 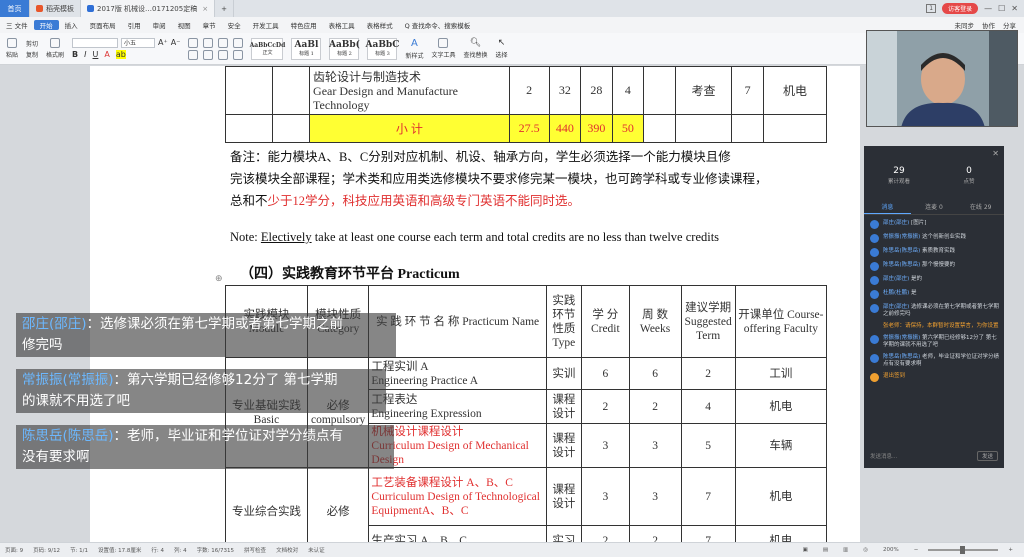 What do you see at coordinates (304, 25) in the screenshot?
I see `menu-features: 特色应用` at bounding box center [304, 25].